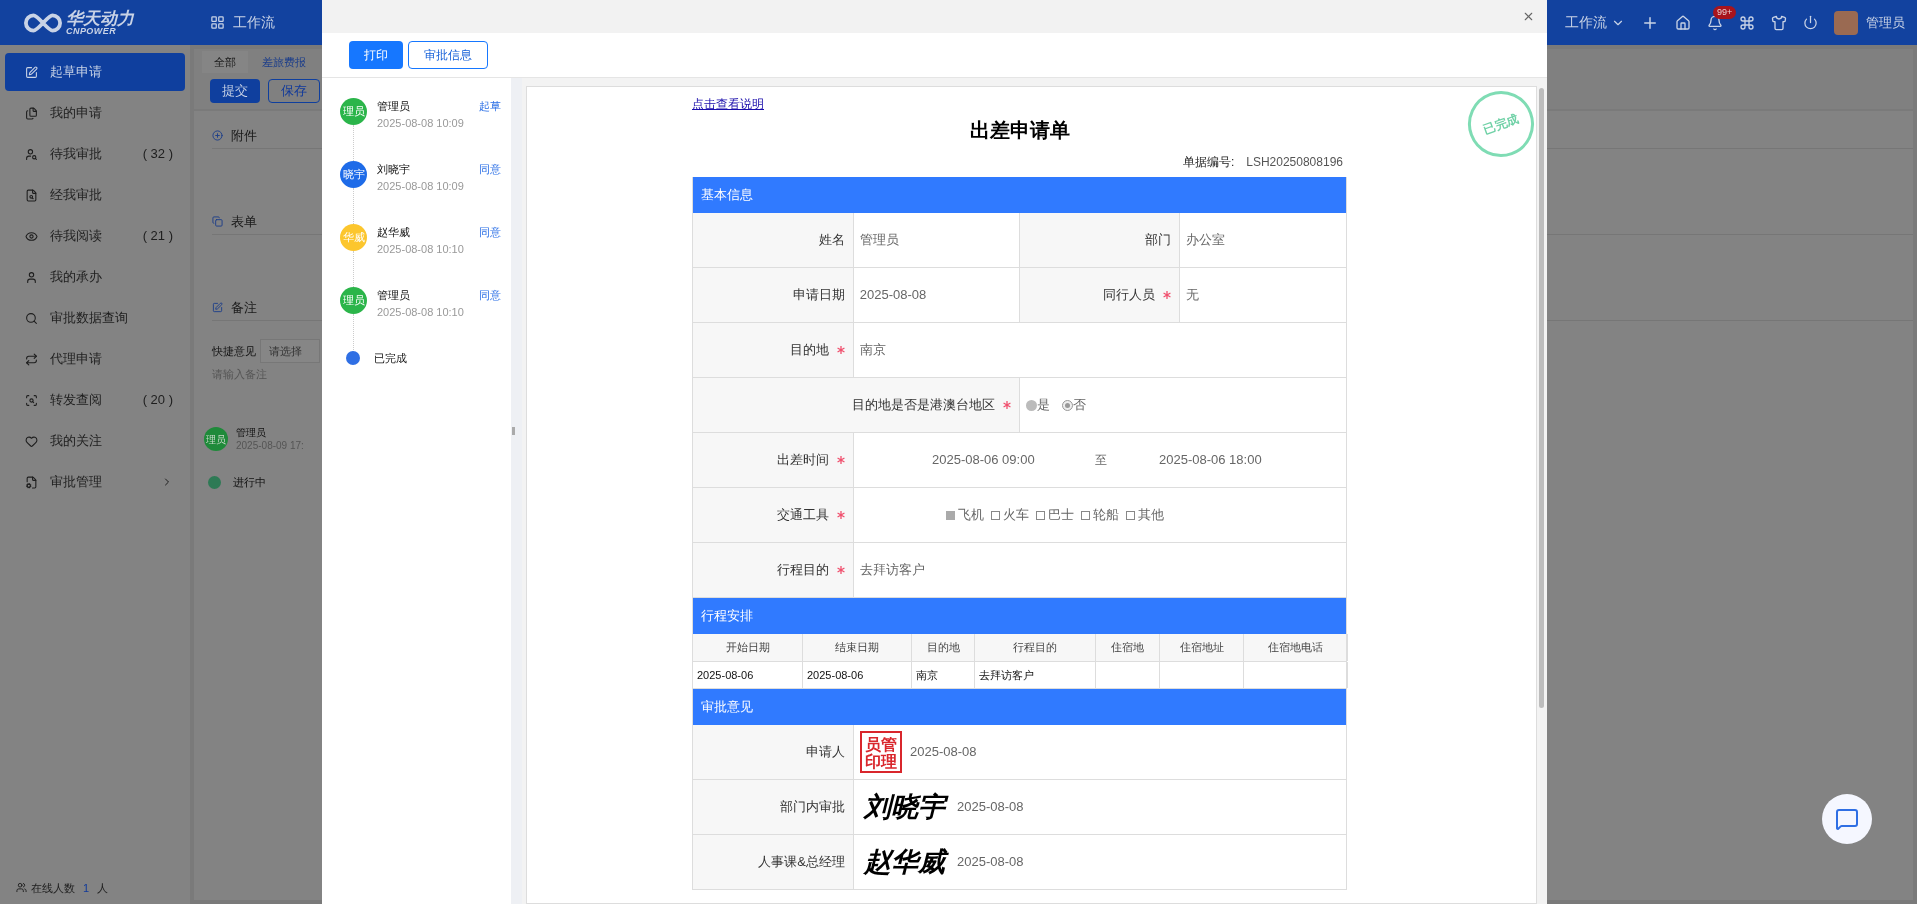  Describe the element at coordinates (893, 295) in the screenshot. I see `field-value: 2025-08-08` at that location.